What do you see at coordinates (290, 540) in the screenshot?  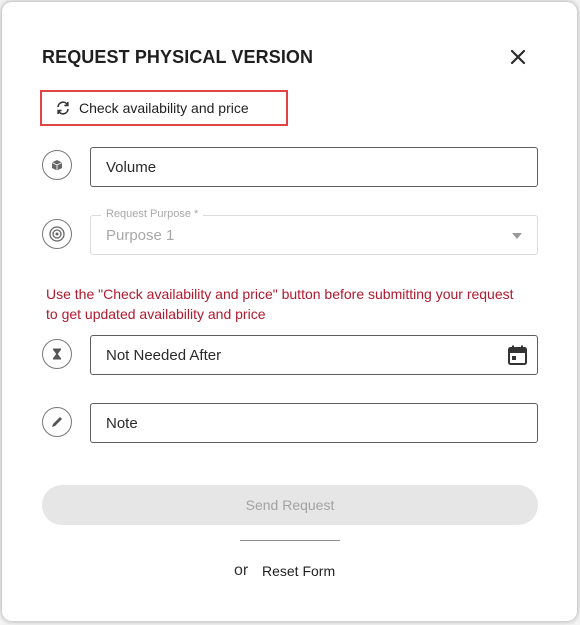 I see `divider` at bounding box center [290, 540].